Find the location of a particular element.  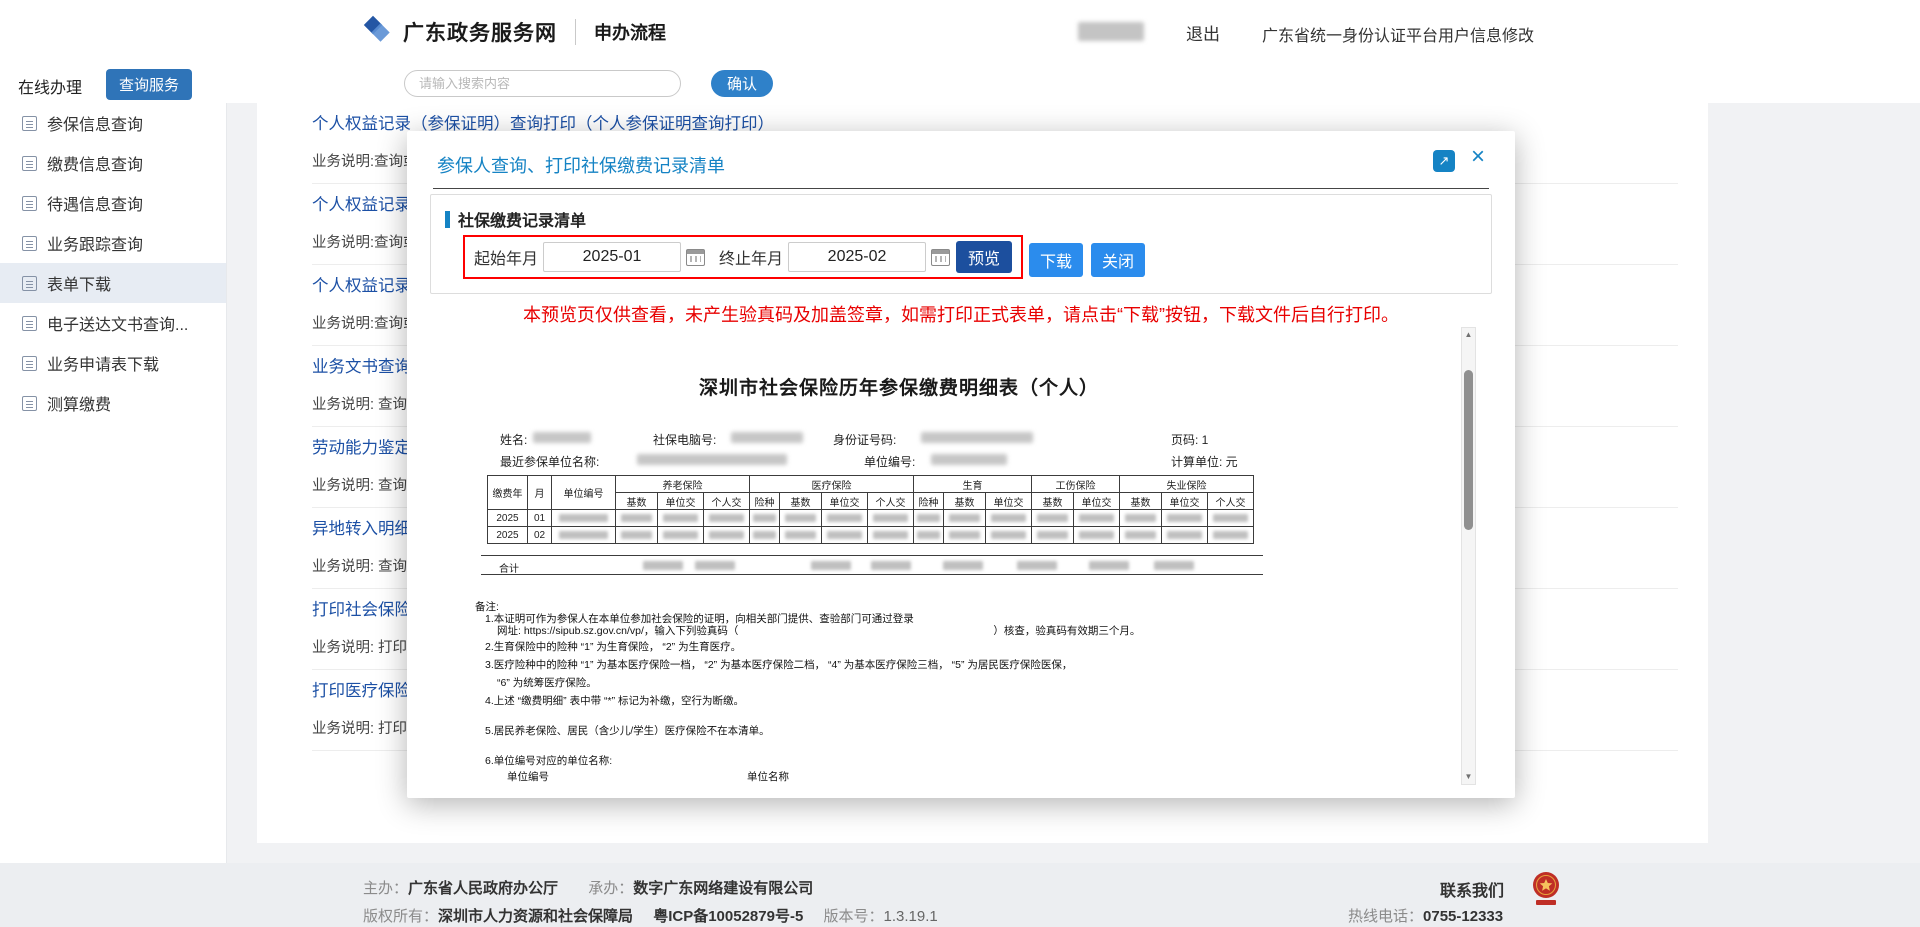

sidebar-item-application-form: 业务申请表下载 is located at coordinates (113, 363).